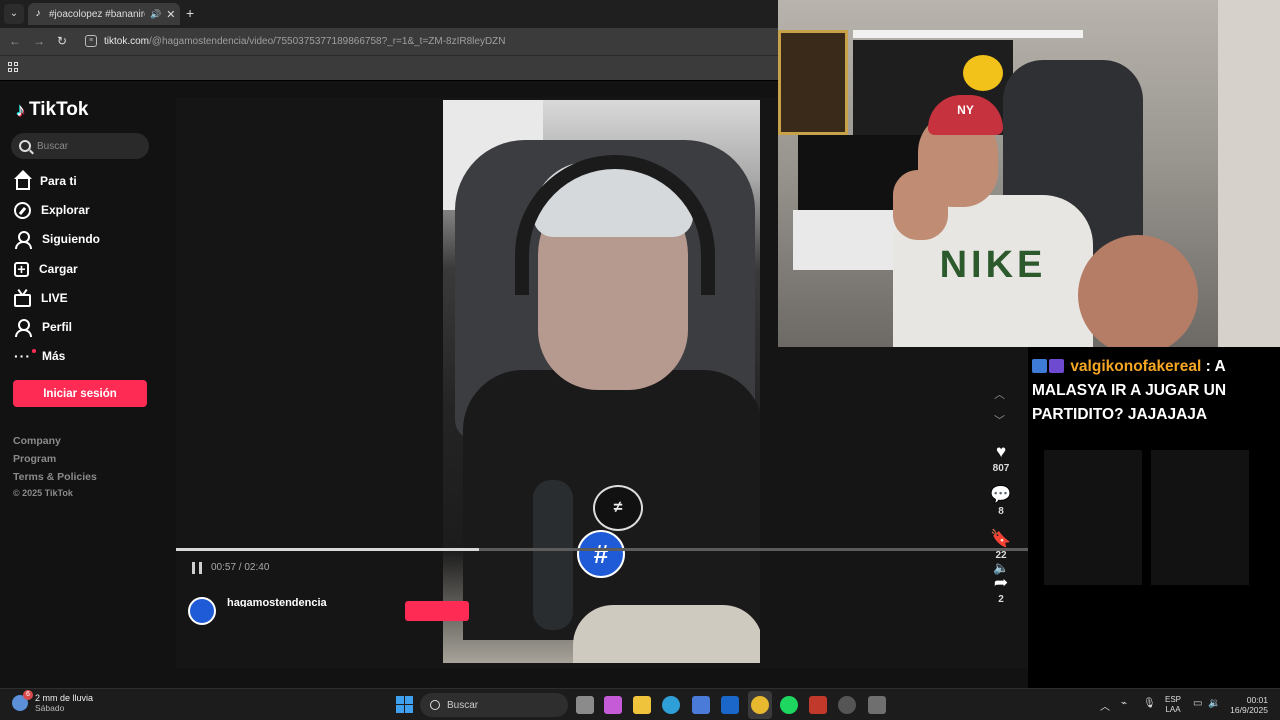 The image size is (1280, 720). I want to click on nav-item-para-ti: Para ti, so click(45, 180).